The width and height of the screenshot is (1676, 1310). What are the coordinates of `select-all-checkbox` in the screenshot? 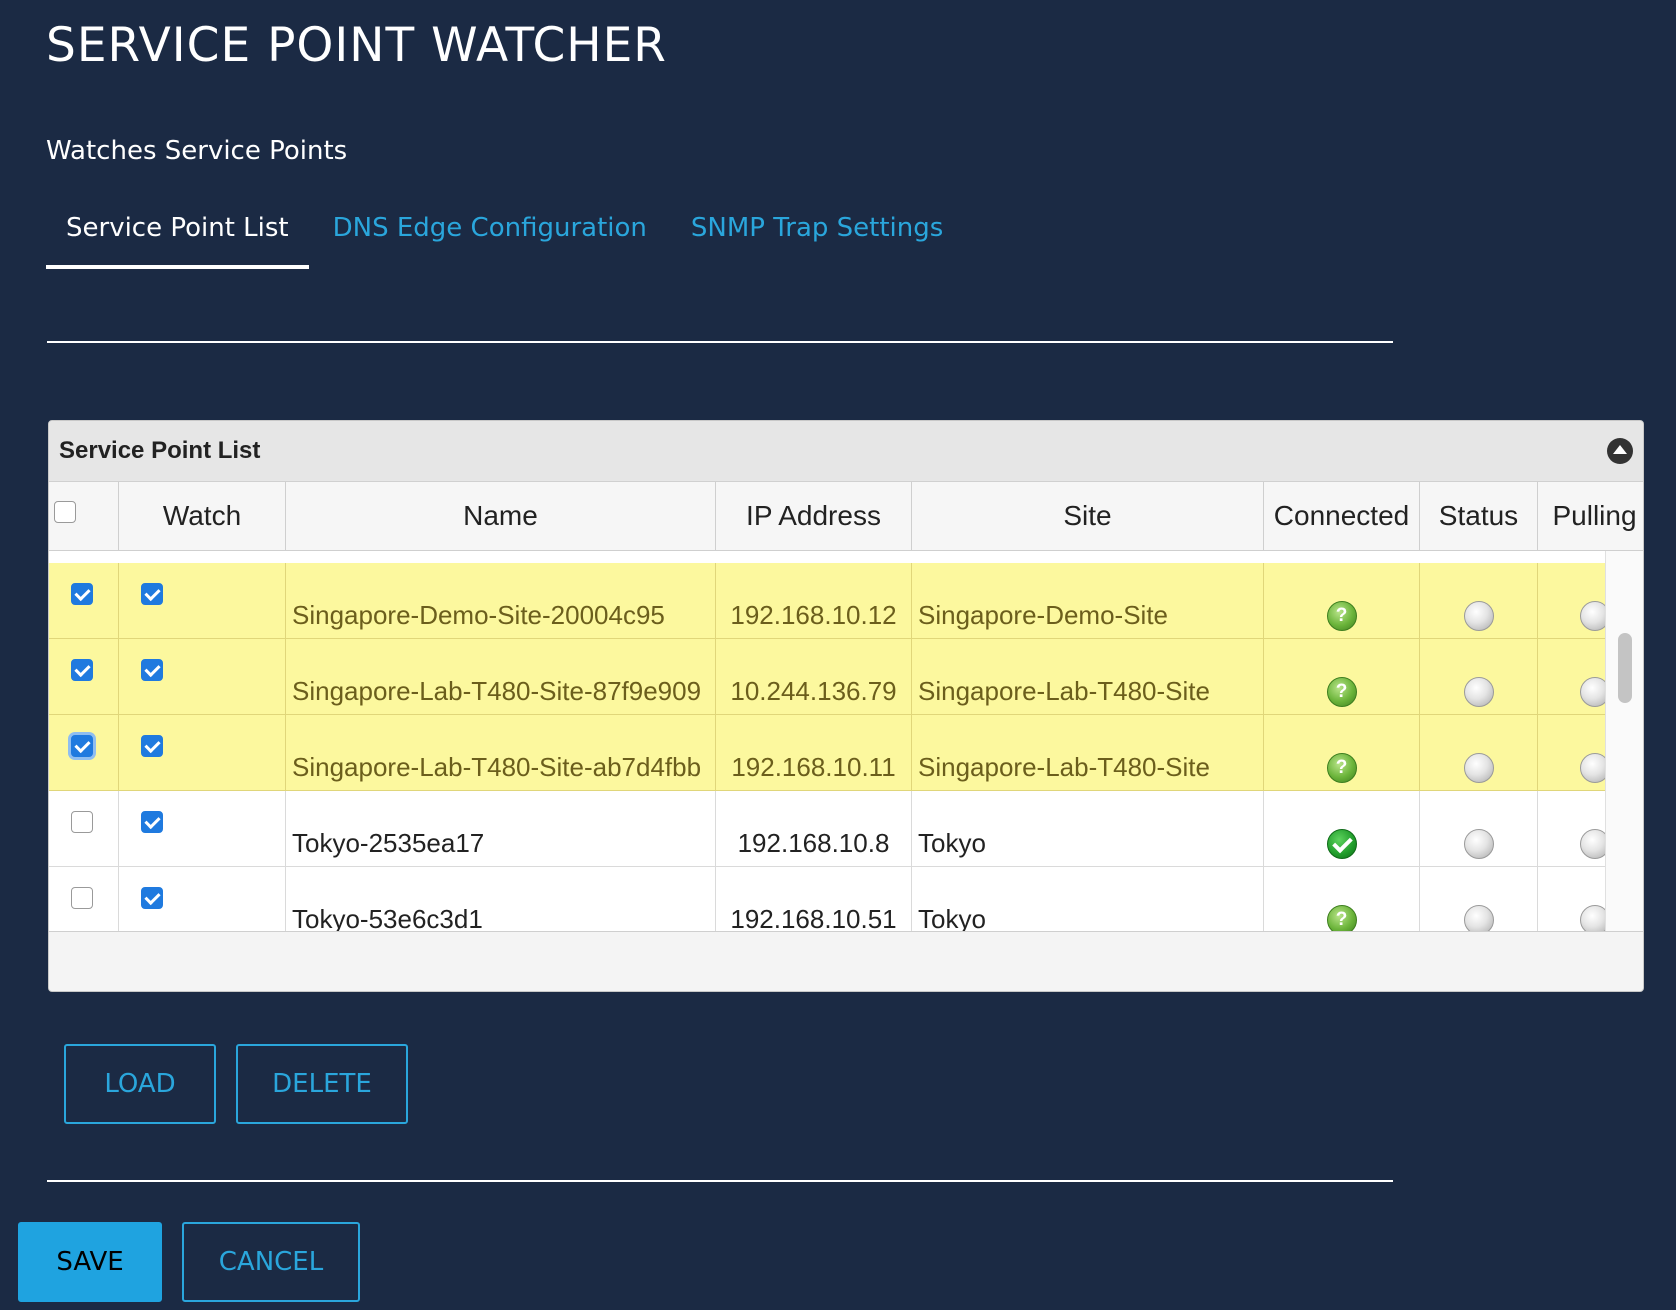 It's located at (65, 512).